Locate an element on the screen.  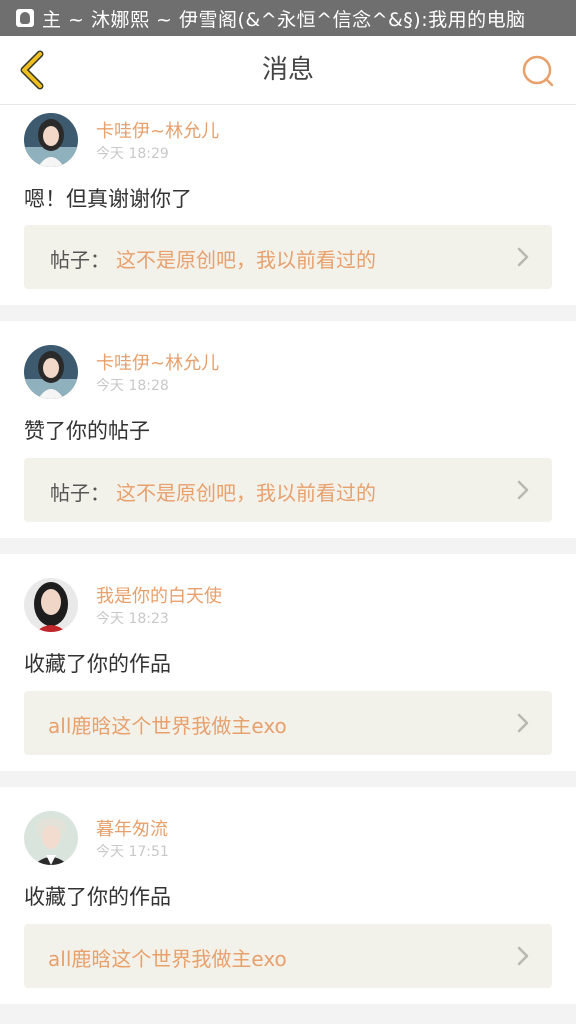
qq-notification-icon is located at coordinates (25, 18).